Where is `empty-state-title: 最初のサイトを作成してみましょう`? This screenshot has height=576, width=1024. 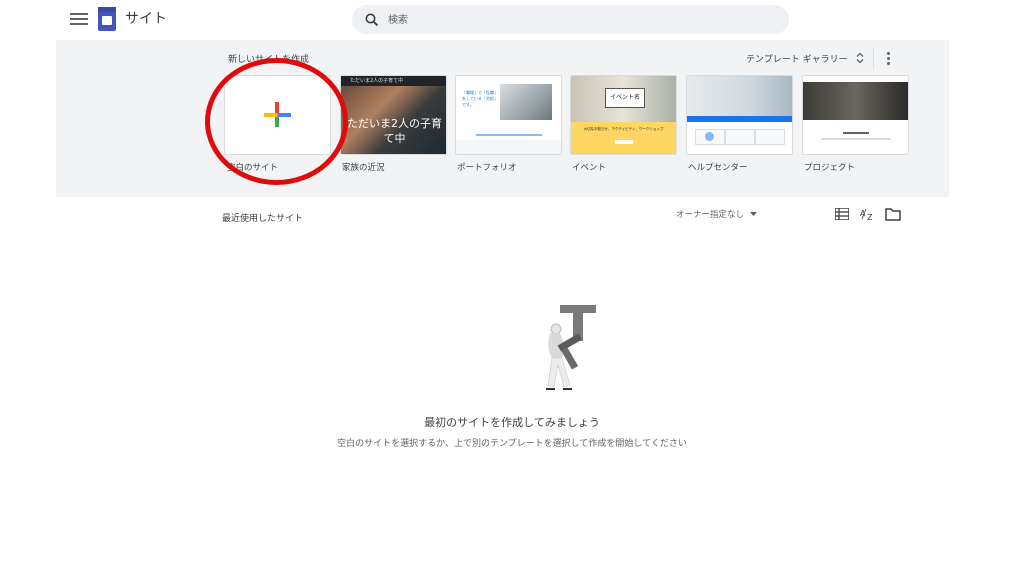
empty-state-title: 最初のサイトを作成してみましょう is located at coordinates (512, 422).